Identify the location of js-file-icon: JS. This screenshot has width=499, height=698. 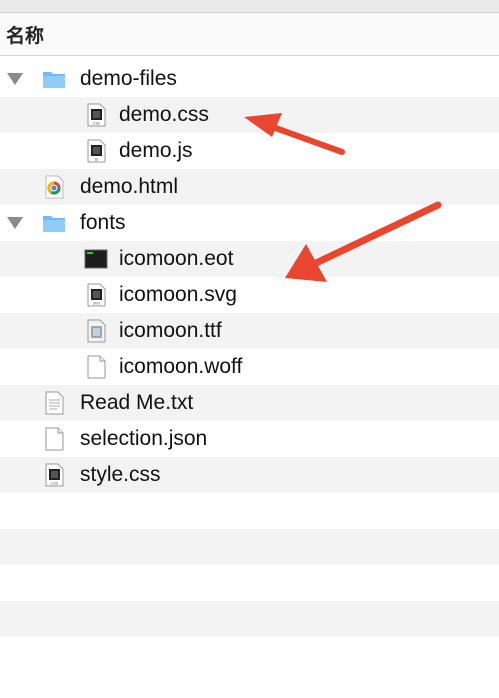
(96, 151).